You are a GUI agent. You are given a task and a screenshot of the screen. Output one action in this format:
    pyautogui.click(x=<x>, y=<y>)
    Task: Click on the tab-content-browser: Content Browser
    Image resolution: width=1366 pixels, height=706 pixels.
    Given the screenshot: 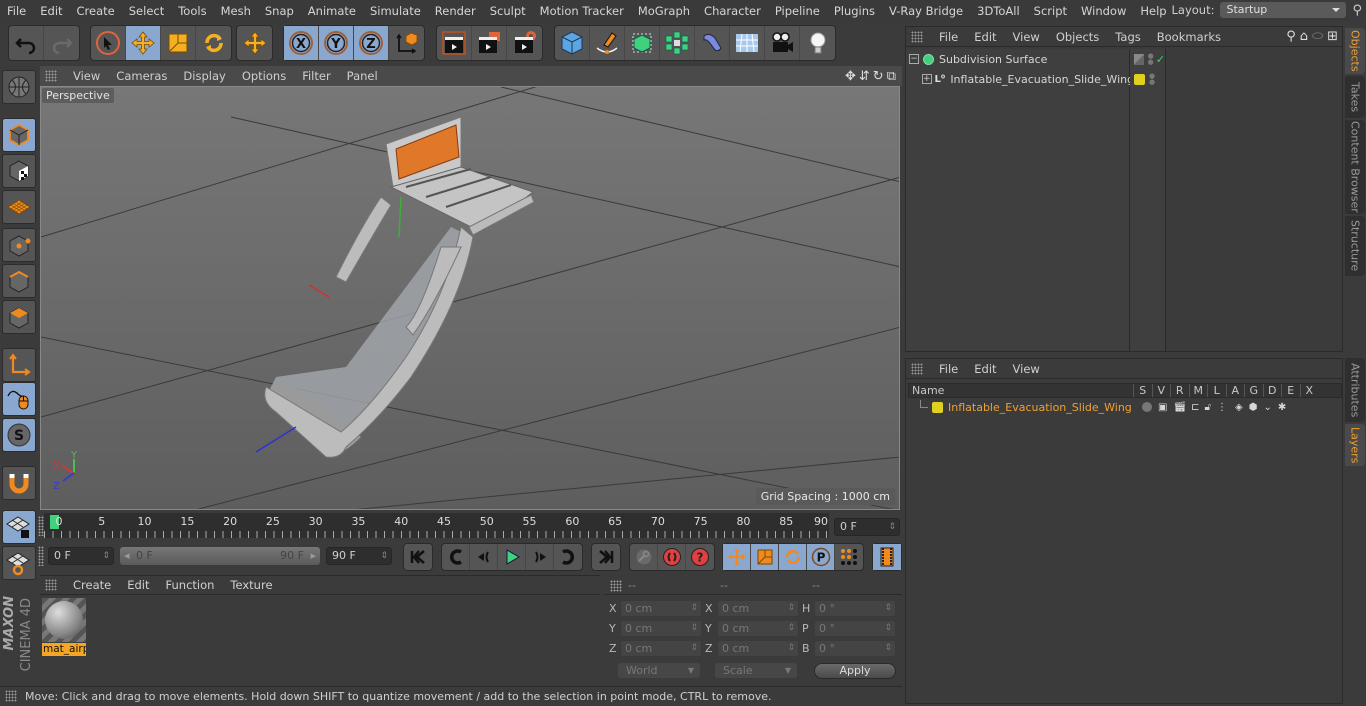 What is the action you would take?
    pyautogui.click(x=1355, y=167)
    